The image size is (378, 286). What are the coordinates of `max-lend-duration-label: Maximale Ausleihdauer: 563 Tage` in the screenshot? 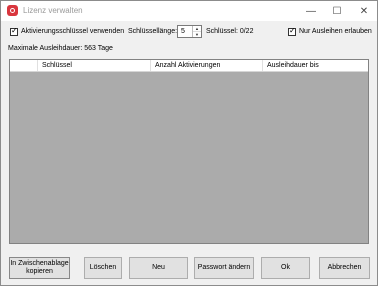 It's located at (60, 48).